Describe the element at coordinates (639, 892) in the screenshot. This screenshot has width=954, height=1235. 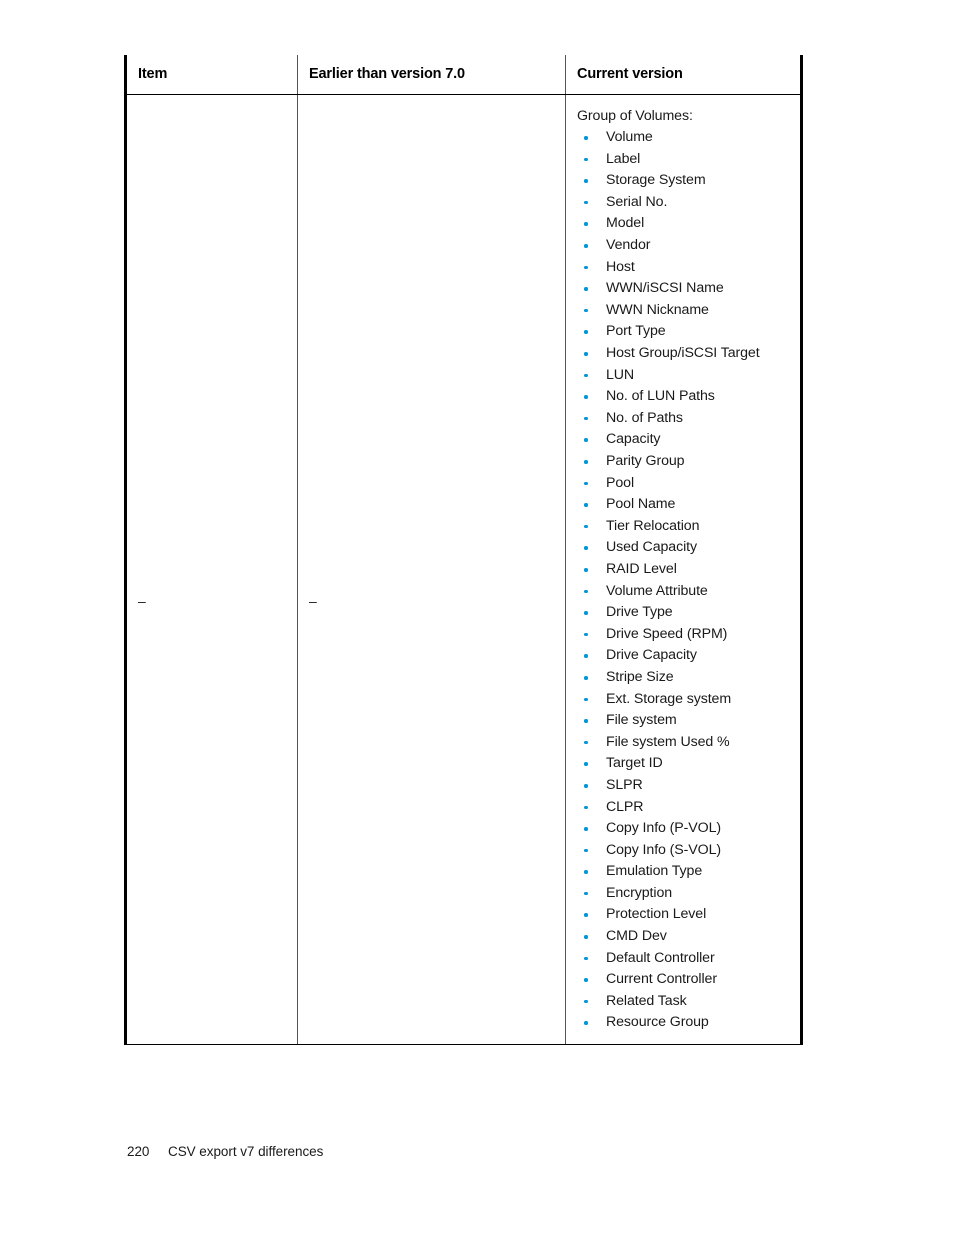
I see `list-item-label: Encryption` at that location.